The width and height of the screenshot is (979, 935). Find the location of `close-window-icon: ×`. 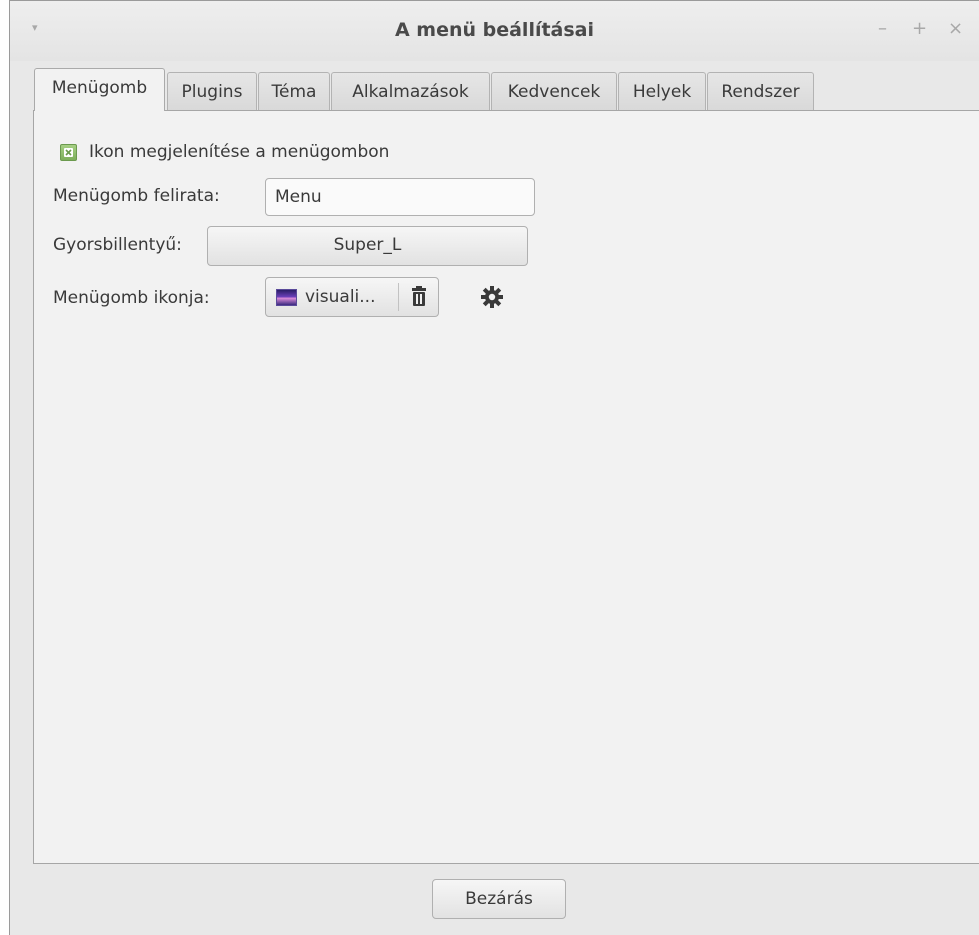

close-window-icon: × is located at coordinates (955, 28).